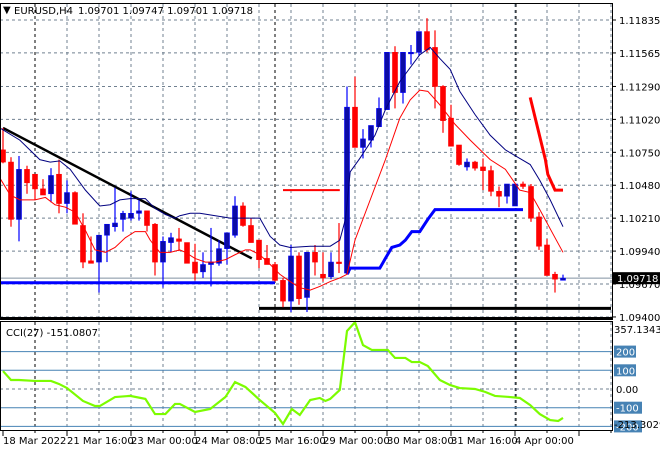  Describe the element at coordinates (639, 219) in the screenshot. I see `price-label: 1.10210` at that location.